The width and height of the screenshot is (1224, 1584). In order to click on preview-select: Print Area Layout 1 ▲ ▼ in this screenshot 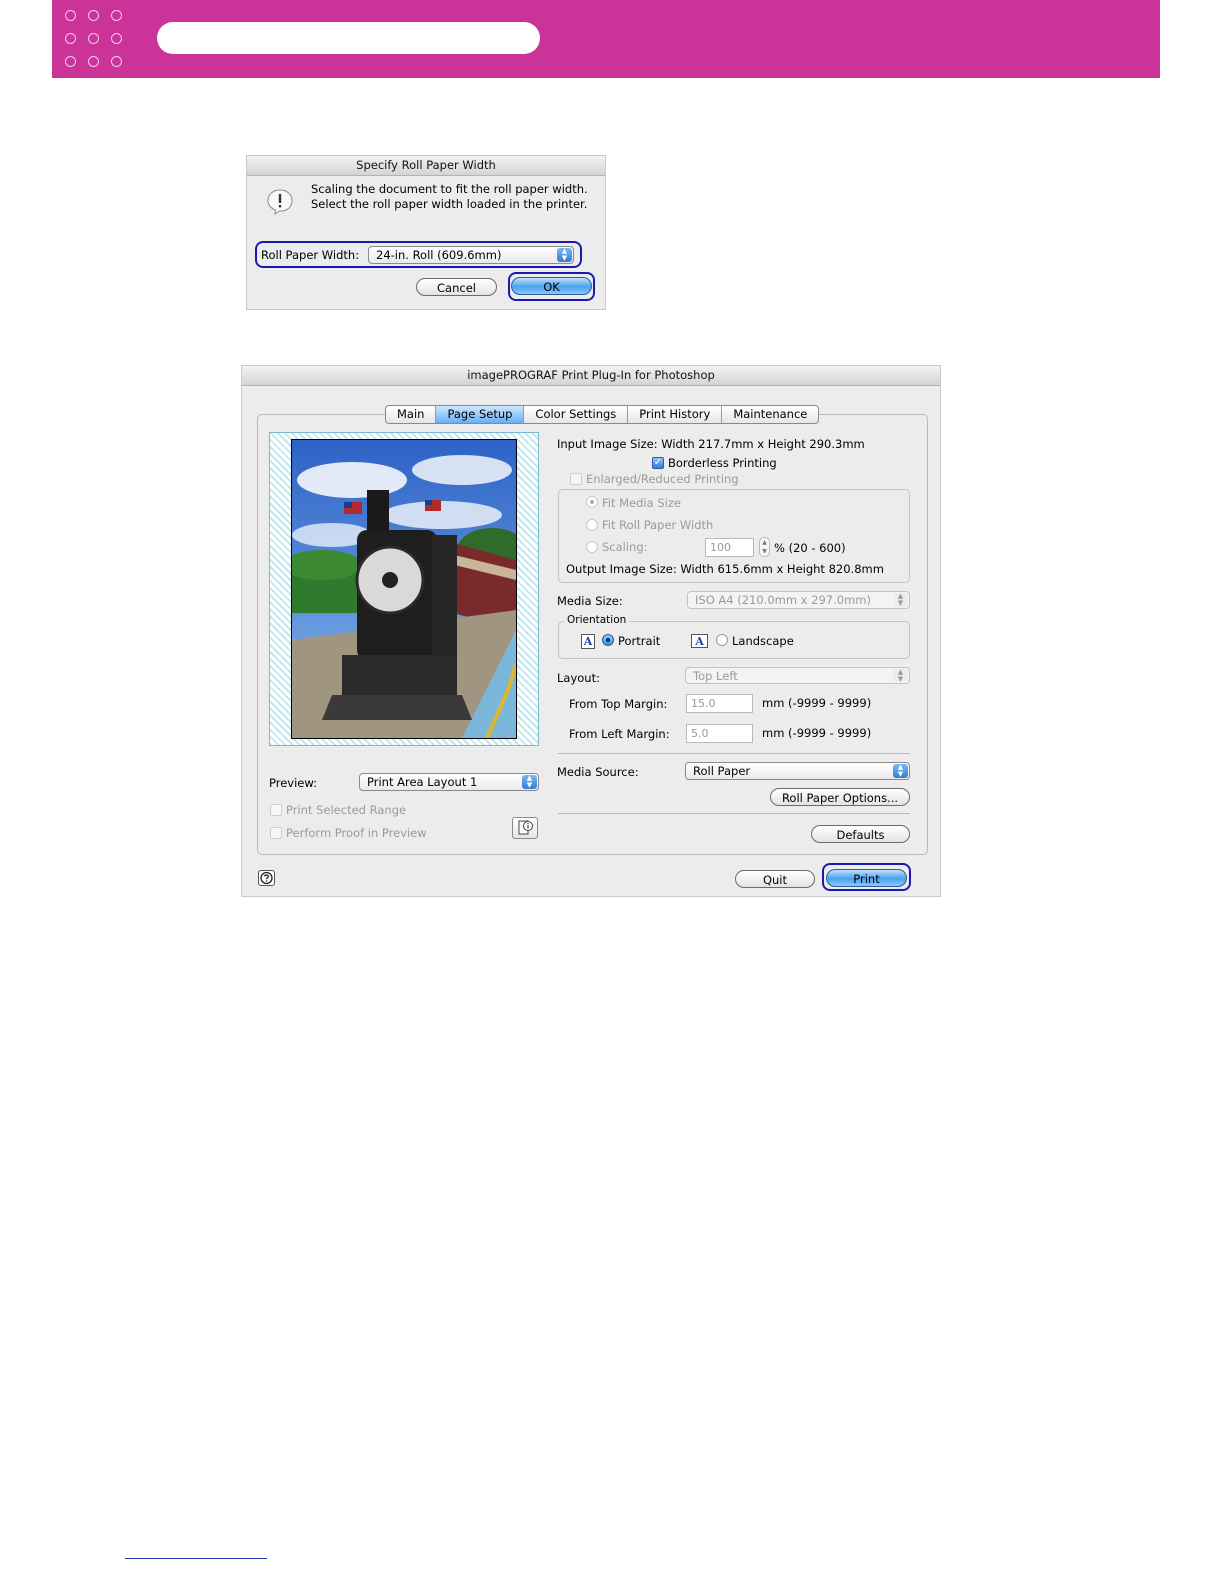, I will do `click(449, 782)`.